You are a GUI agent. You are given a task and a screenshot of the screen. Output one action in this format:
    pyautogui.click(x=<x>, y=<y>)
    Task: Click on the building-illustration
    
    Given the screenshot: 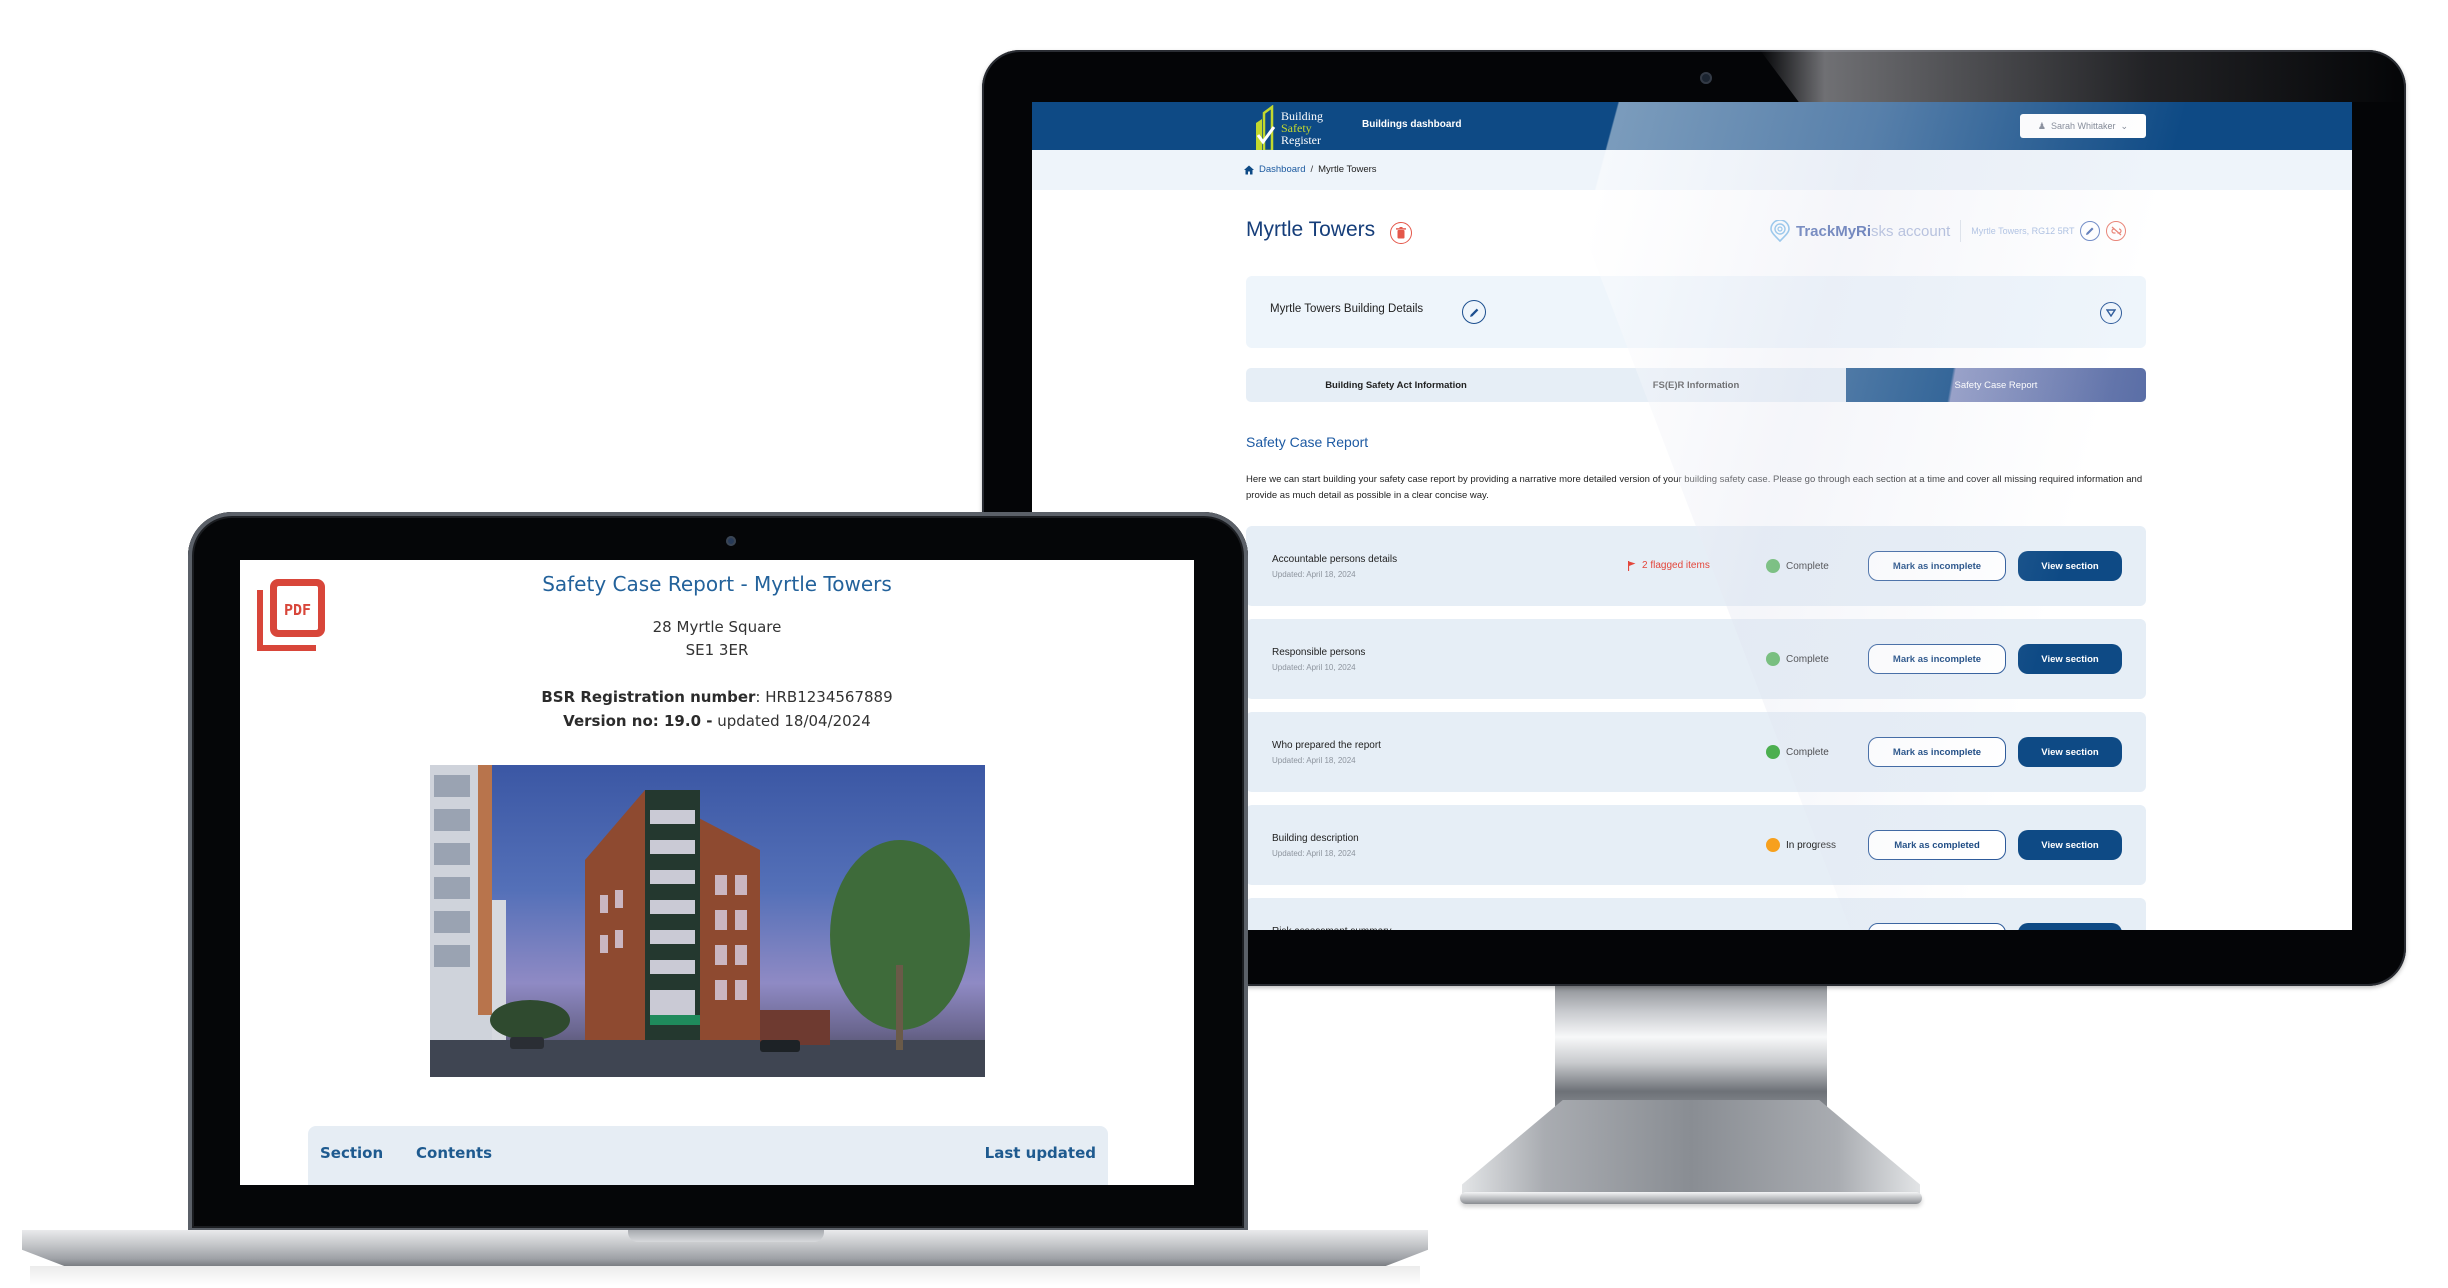 What is the action you would take?
    pyautogui.click(x=707, y=921)
    